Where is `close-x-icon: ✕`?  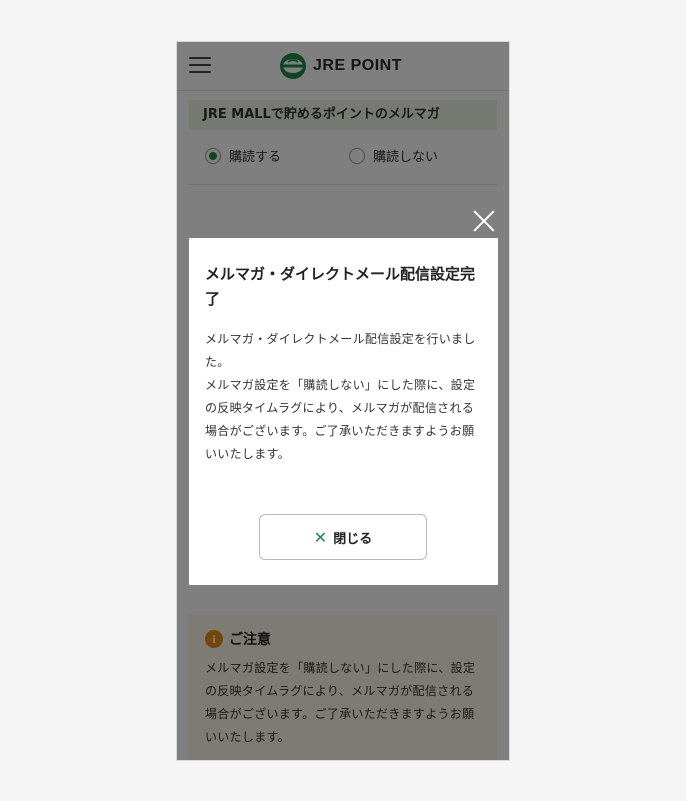
close-x-icon: ✕ is located at coordinates (320, 537).